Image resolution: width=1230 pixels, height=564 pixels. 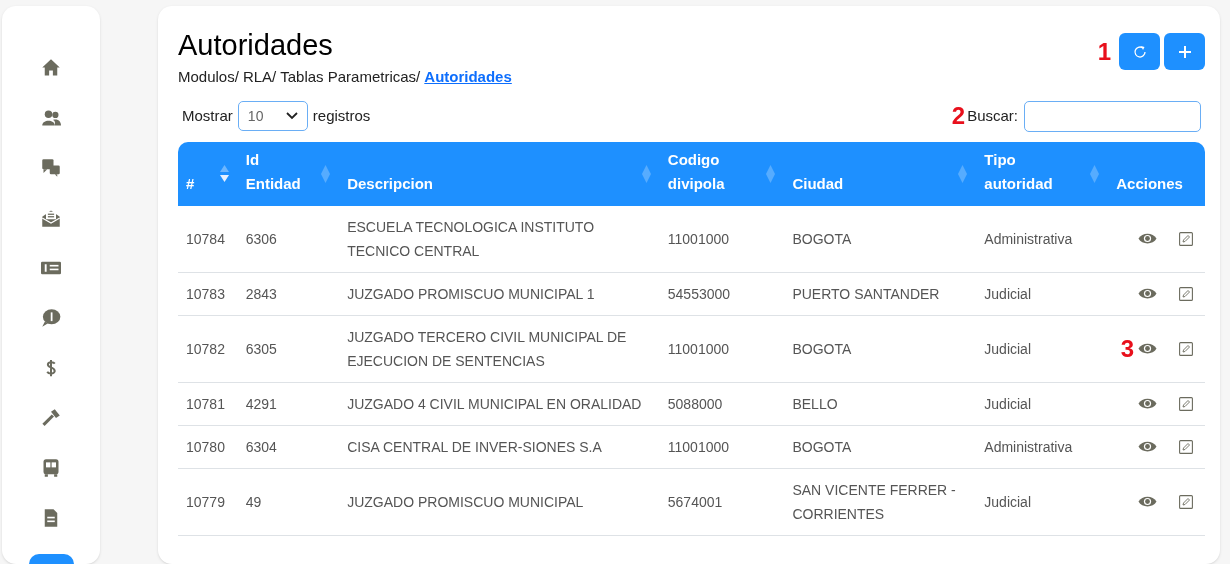 What do you see at coordinates (51, 118) in the screenshot?
I see `users-icon` at bounding box center [51, 118].